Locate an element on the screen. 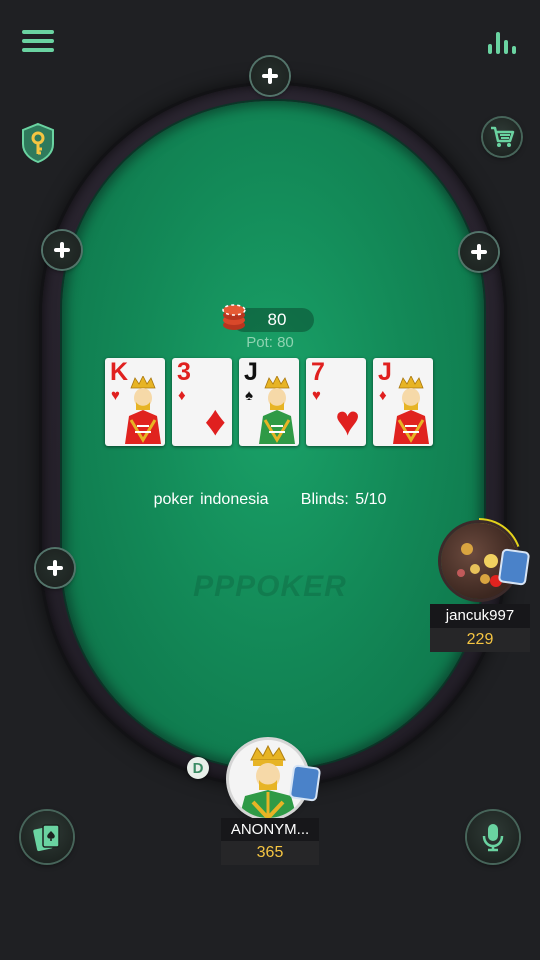  board-card: J ♦ is located at coordinates (403, 402).